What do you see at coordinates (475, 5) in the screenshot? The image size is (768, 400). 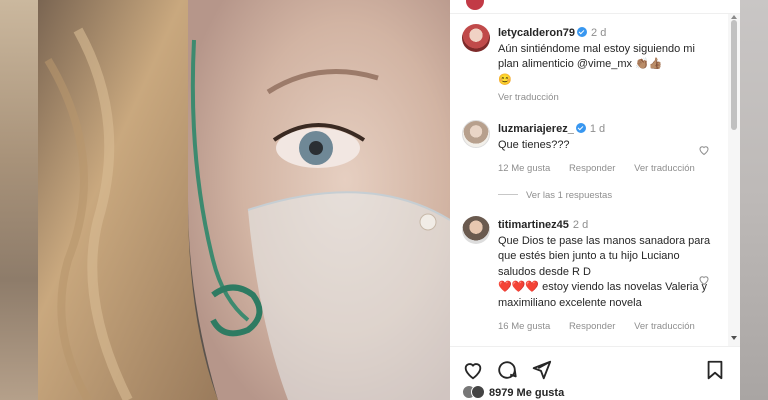 I see `header-avatar` at bounding box center [475, 5].